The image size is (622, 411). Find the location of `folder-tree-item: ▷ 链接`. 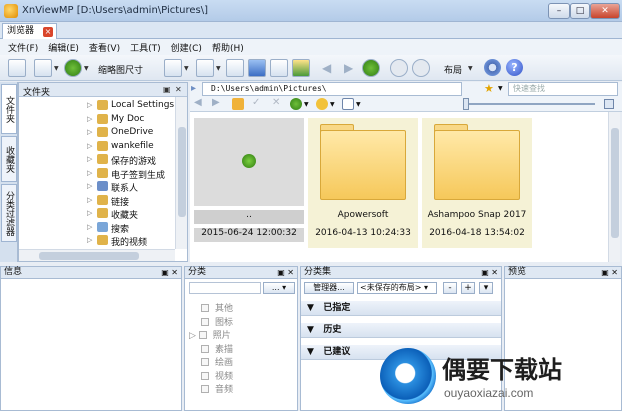

folder-tree-item: ▷ 链接 is located at coordinates (96, 201).